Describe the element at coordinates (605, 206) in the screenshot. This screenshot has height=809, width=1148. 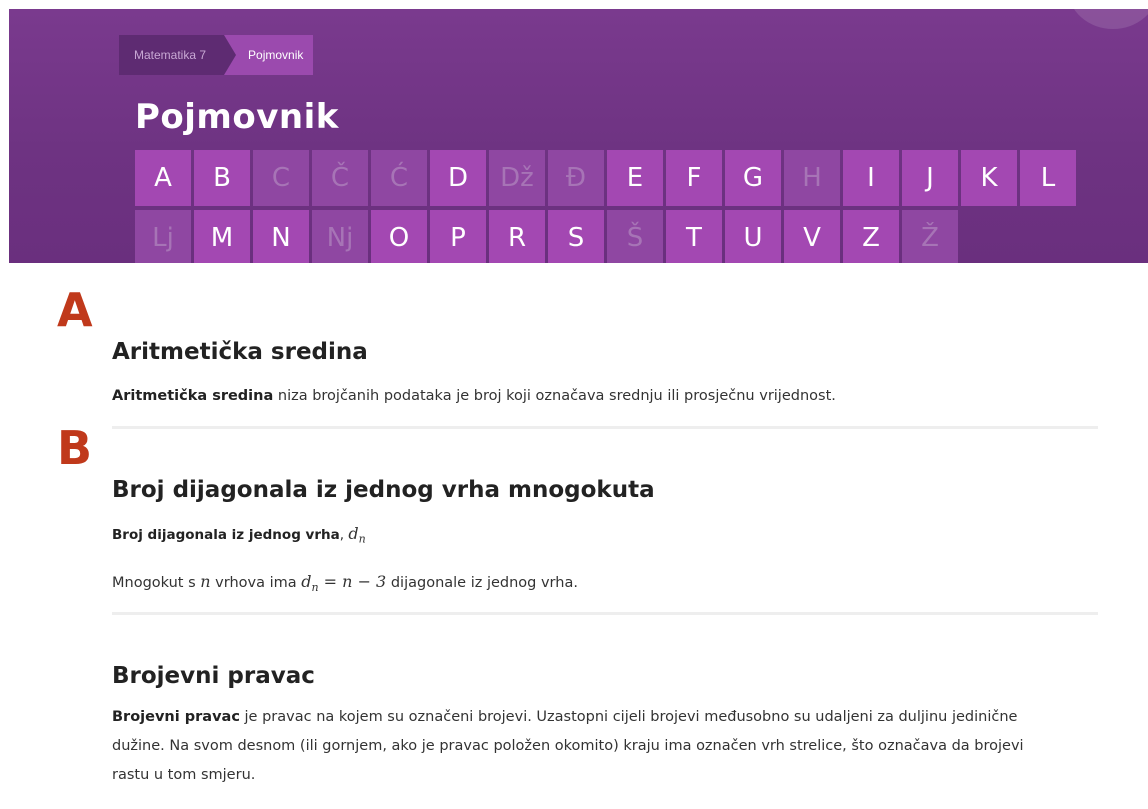
I see `alphabet-index: A B C Č Ć D Dž Đ E F G H I J K L Lj M N Nj O P R S Š T U V Z Ž` at that location.